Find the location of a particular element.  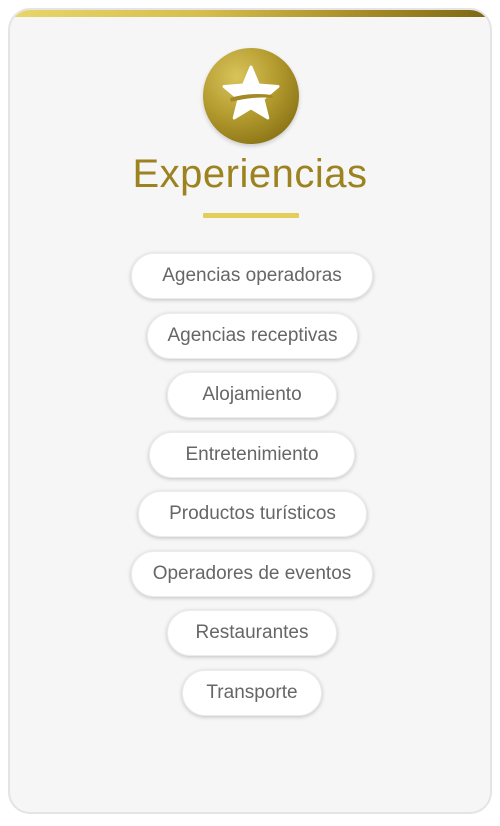

page-title: Experiencias is located at coordinates (250, 174).